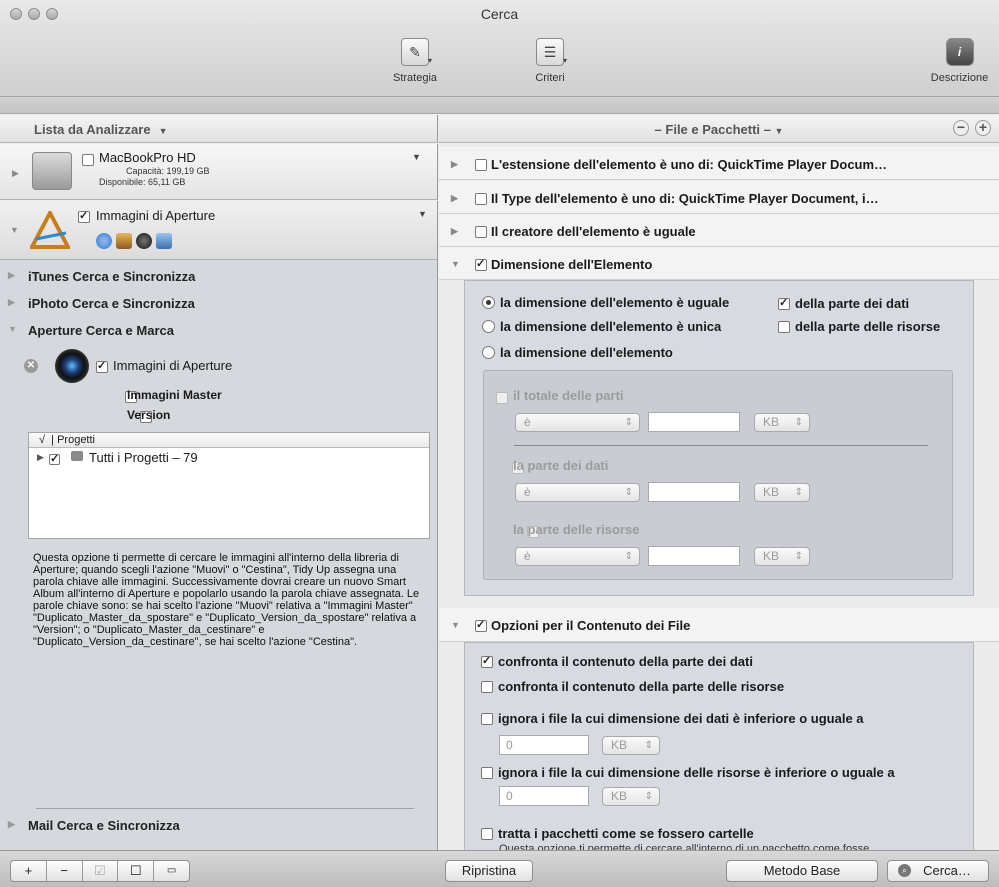 The image size is (999, 887). What do you see at coordinates (481, 232) in the screenshot?
I see `criterion-creator-checkbox` at bounding box center [481, 232].